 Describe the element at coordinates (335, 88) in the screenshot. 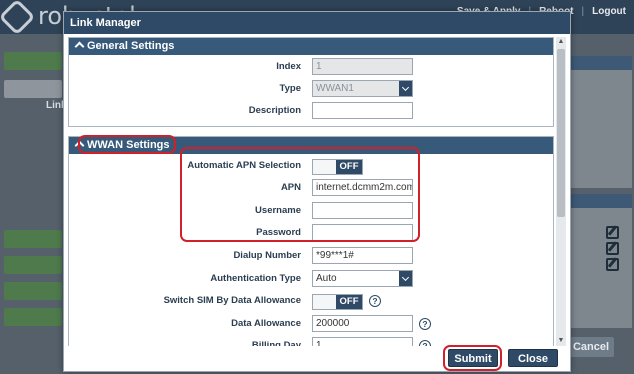

I see `type-value: WWAN1` at that location.